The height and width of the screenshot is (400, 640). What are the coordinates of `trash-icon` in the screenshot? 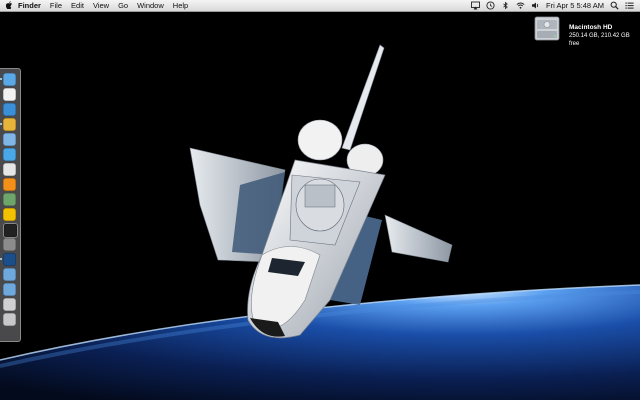 It's located at (9, 319).